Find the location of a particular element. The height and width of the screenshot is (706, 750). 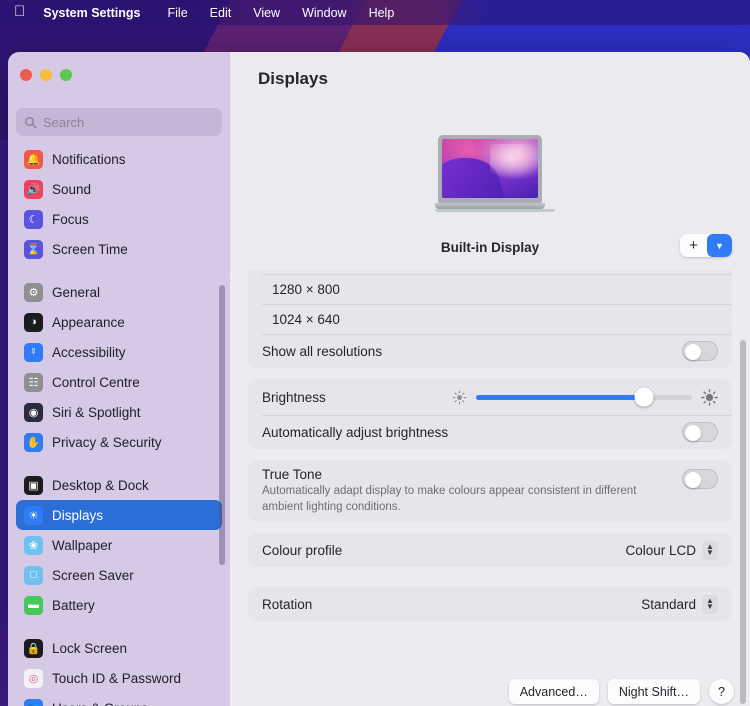

sidebar-item-label: Displays is located at coordinates (78, 515).